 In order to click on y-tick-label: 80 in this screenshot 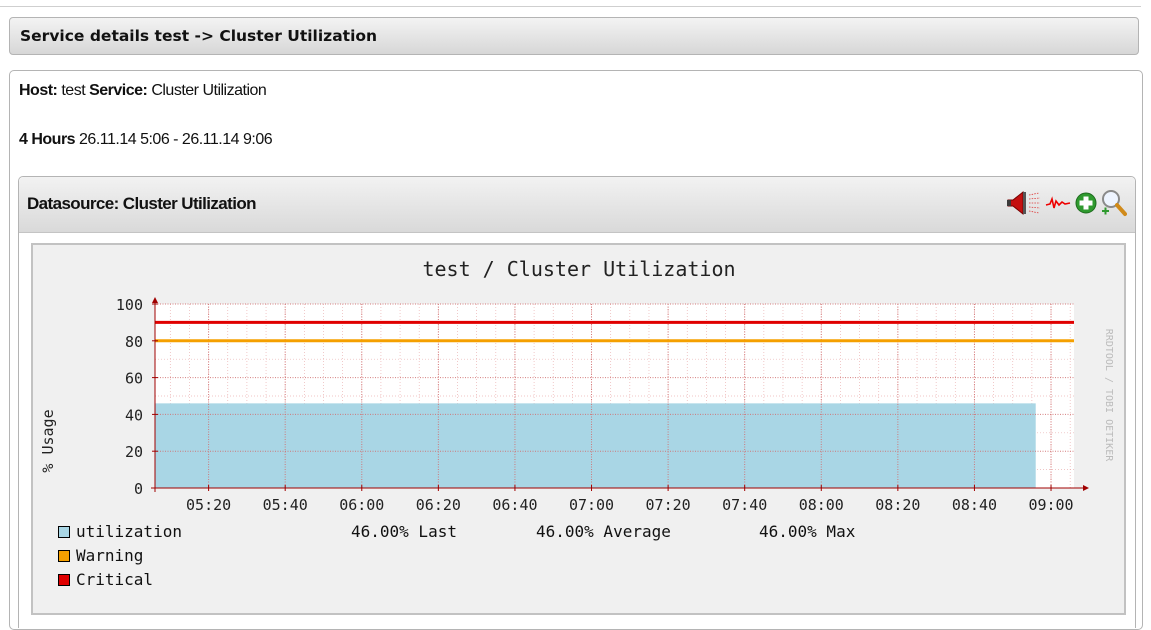, I will do `click(134, 342)`.